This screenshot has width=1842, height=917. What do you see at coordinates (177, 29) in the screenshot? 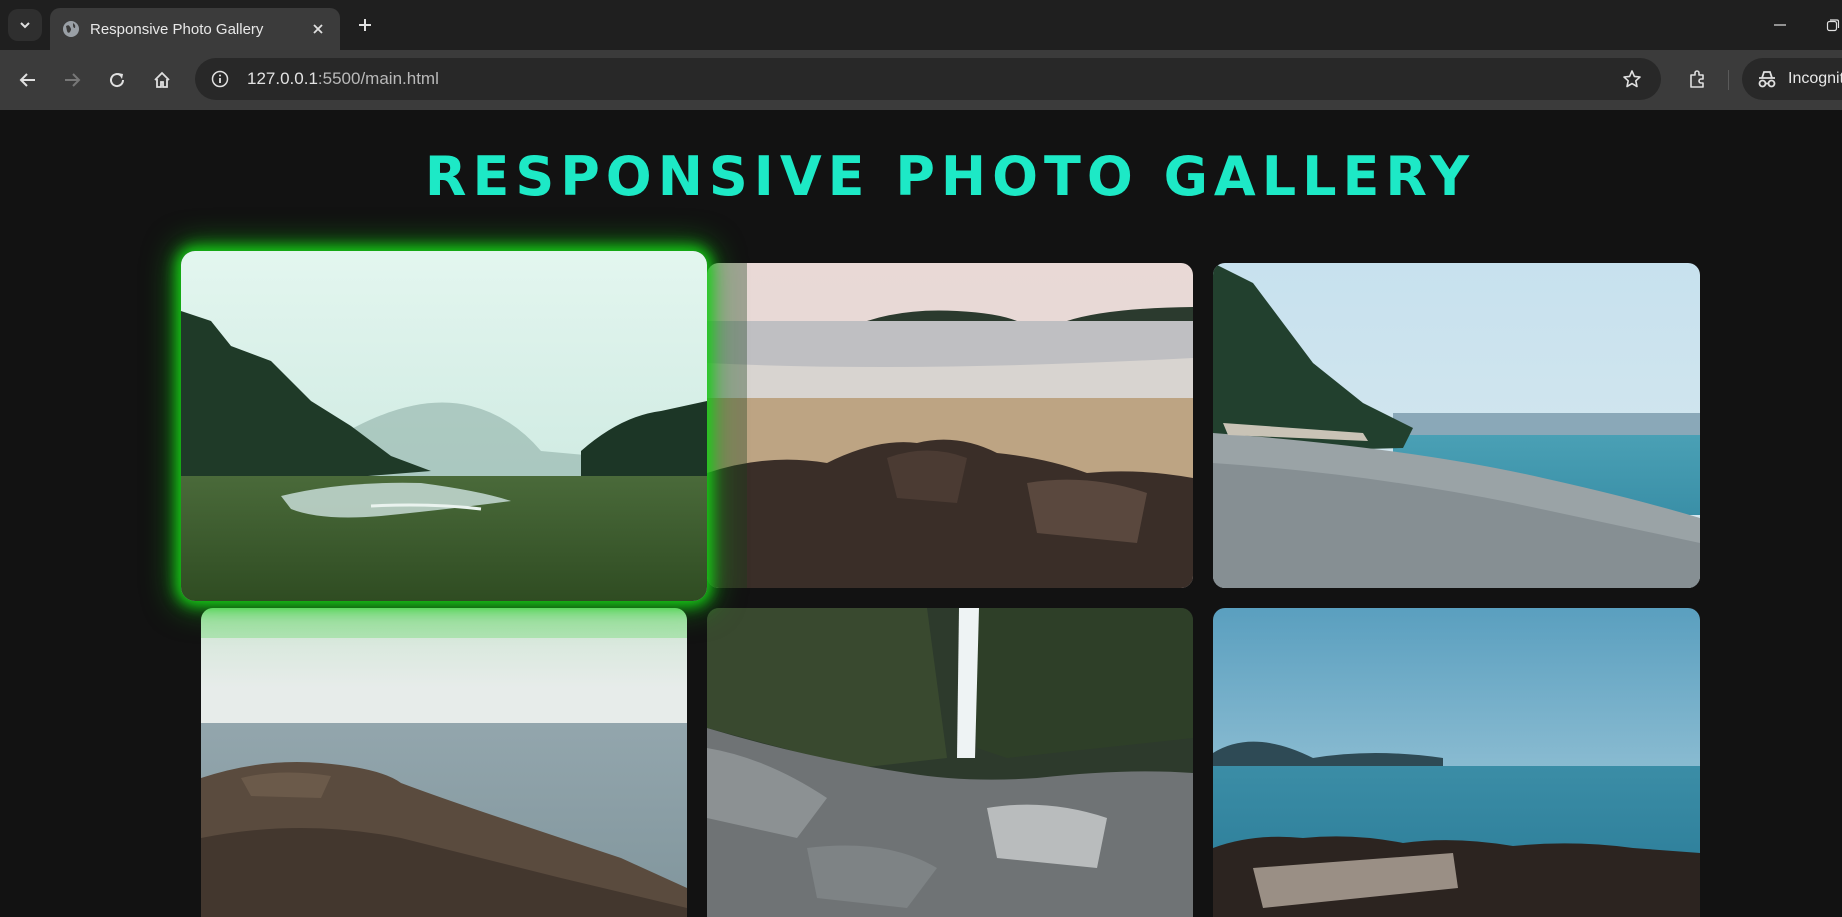
I see `tab-title: Responsive Photo Gallery` at bounding box center [177, 29].